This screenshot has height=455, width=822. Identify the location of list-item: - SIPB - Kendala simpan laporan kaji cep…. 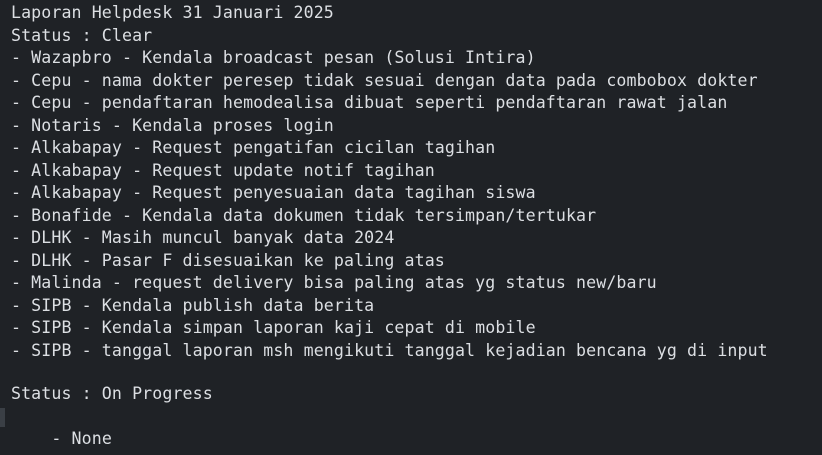
(273, 327).